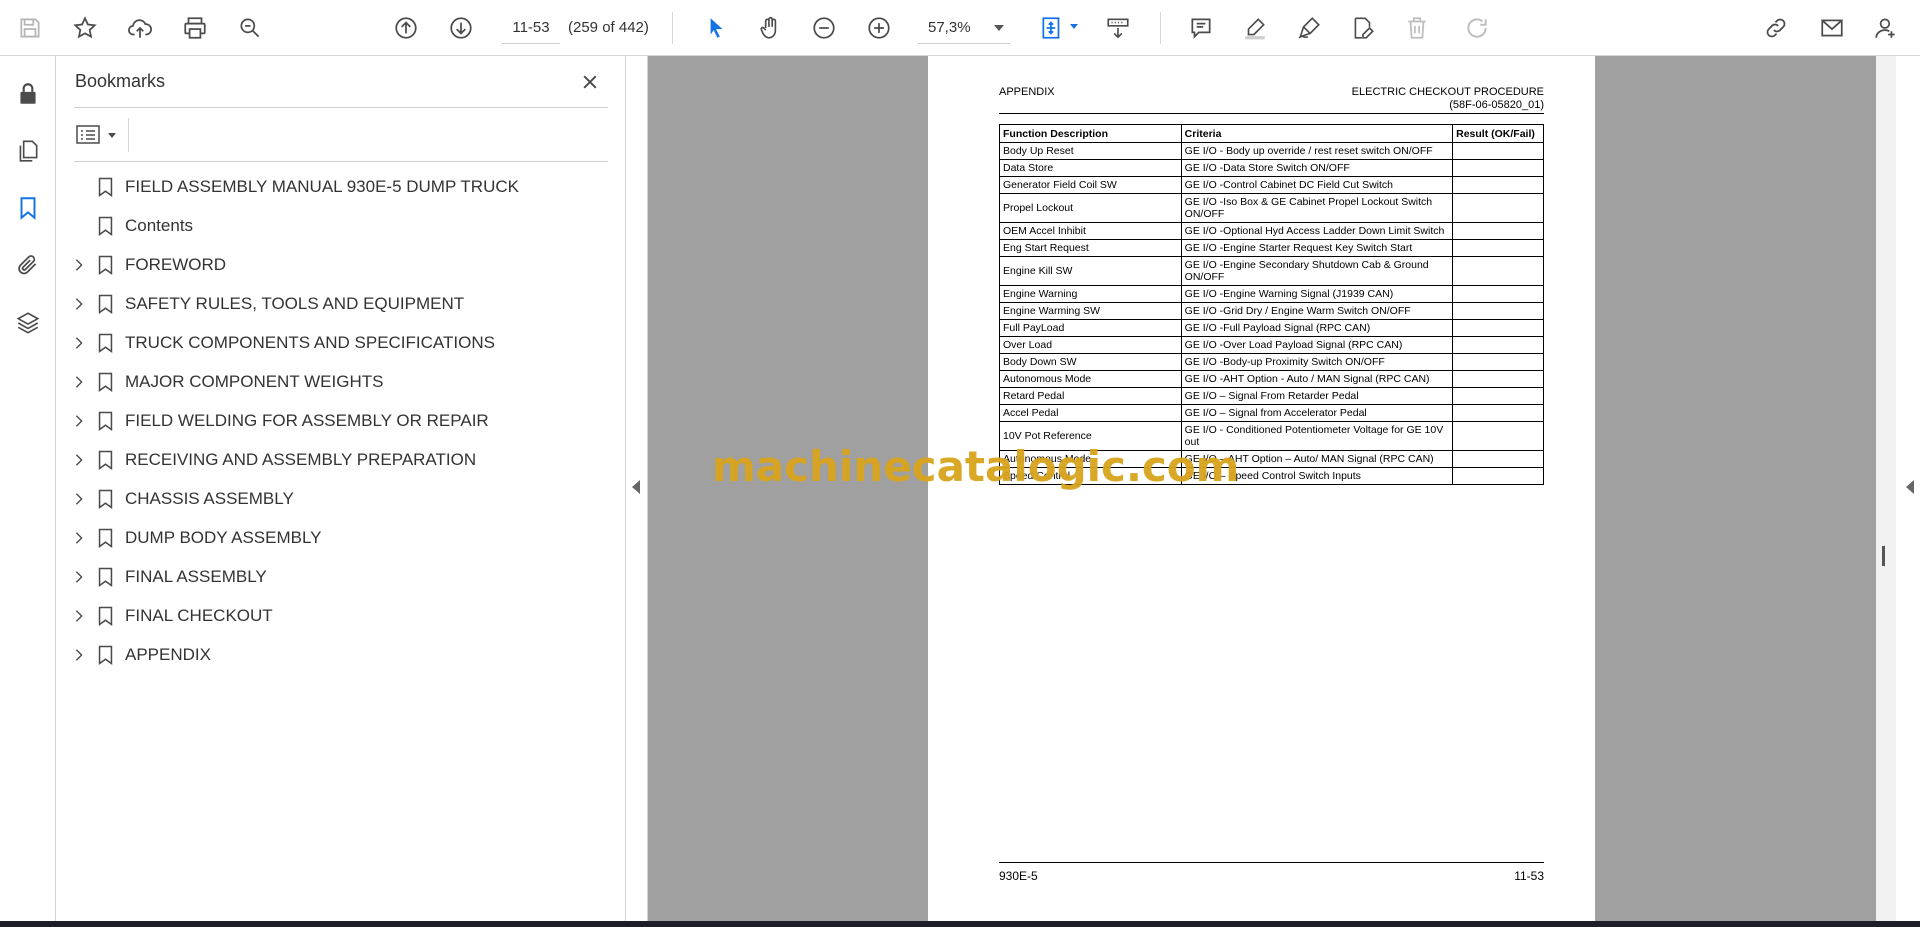  Describe the element at coordinates (1255, 28) in the screenshot. I see `highlight-icon` at that location.